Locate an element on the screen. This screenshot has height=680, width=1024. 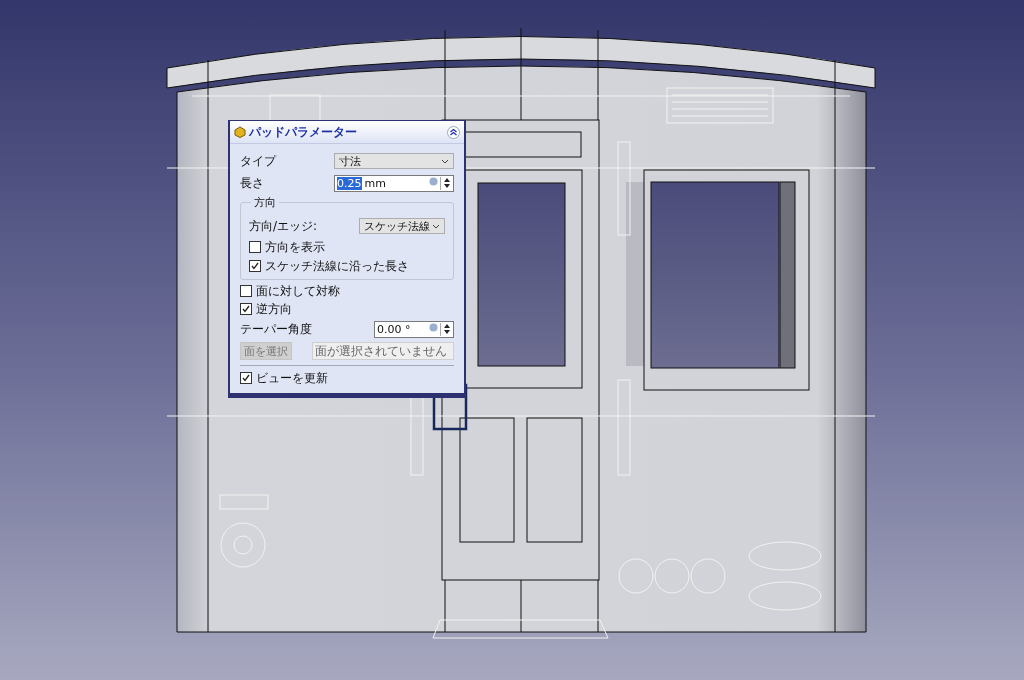
checkbox-label: ビューを更新 is located at coordinates (292, 378).